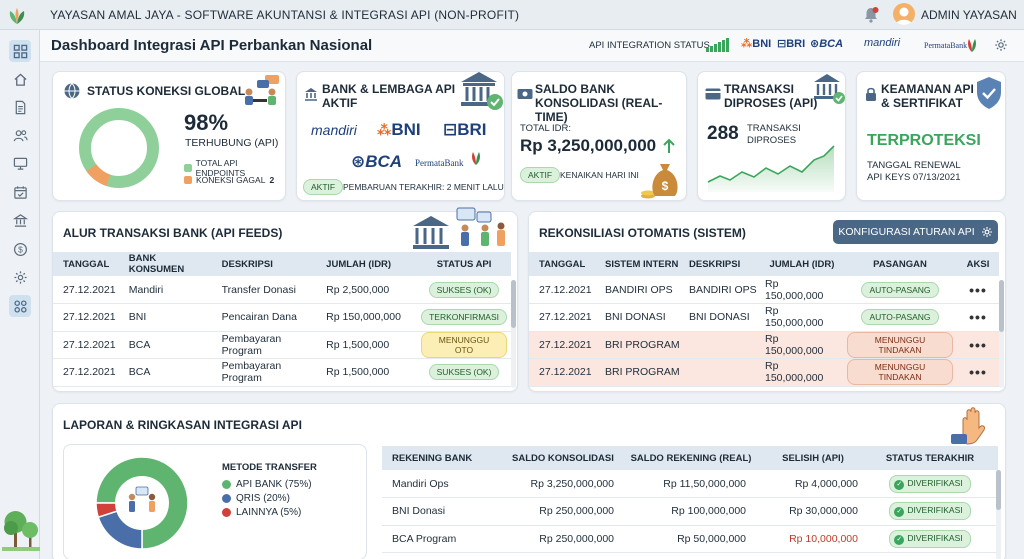 The width and height of the screenshot is (1024, 559). What do you see at coordinates (563, 484) in the screenshot?
I see `cell-saldo: Rp 3,250,000,000` at bounding box center [563, 484].